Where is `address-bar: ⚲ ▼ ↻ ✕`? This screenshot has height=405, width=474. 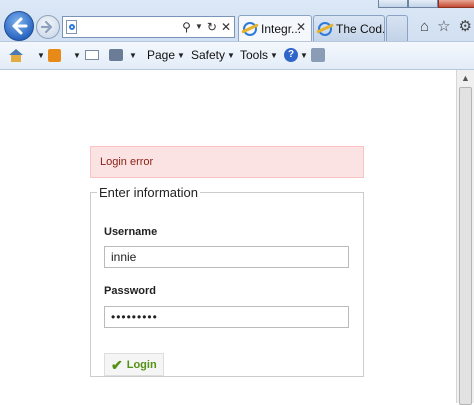 address-bar: ⚲ ▼ ↻ ✕ is located at coordinates (148, 27).